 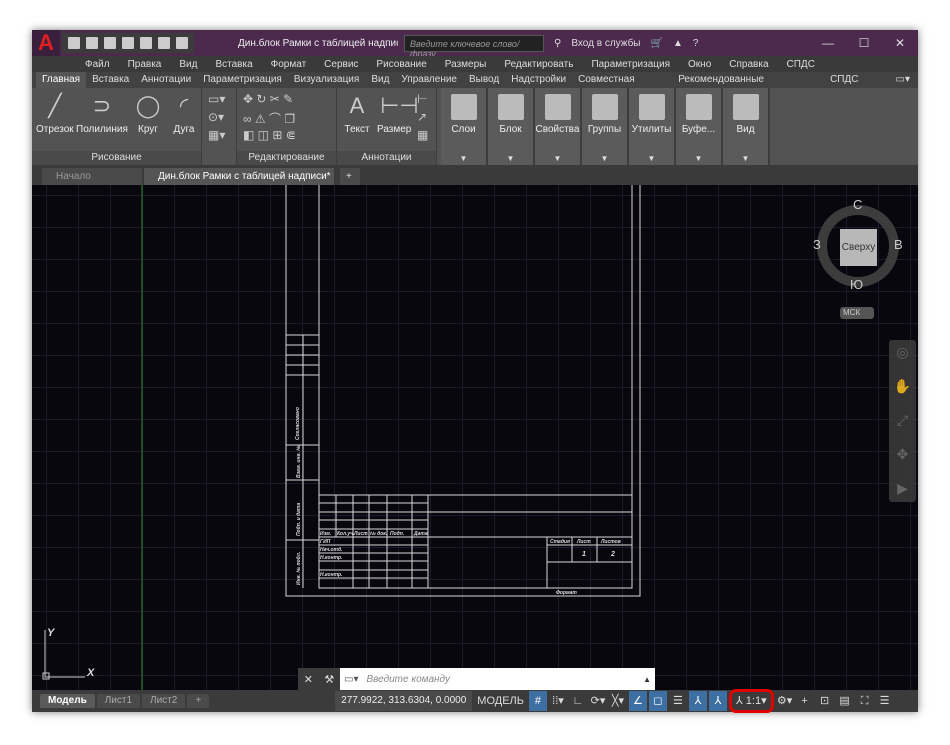 I want to click on tab-model: Модель, so click(x=67, y=701).